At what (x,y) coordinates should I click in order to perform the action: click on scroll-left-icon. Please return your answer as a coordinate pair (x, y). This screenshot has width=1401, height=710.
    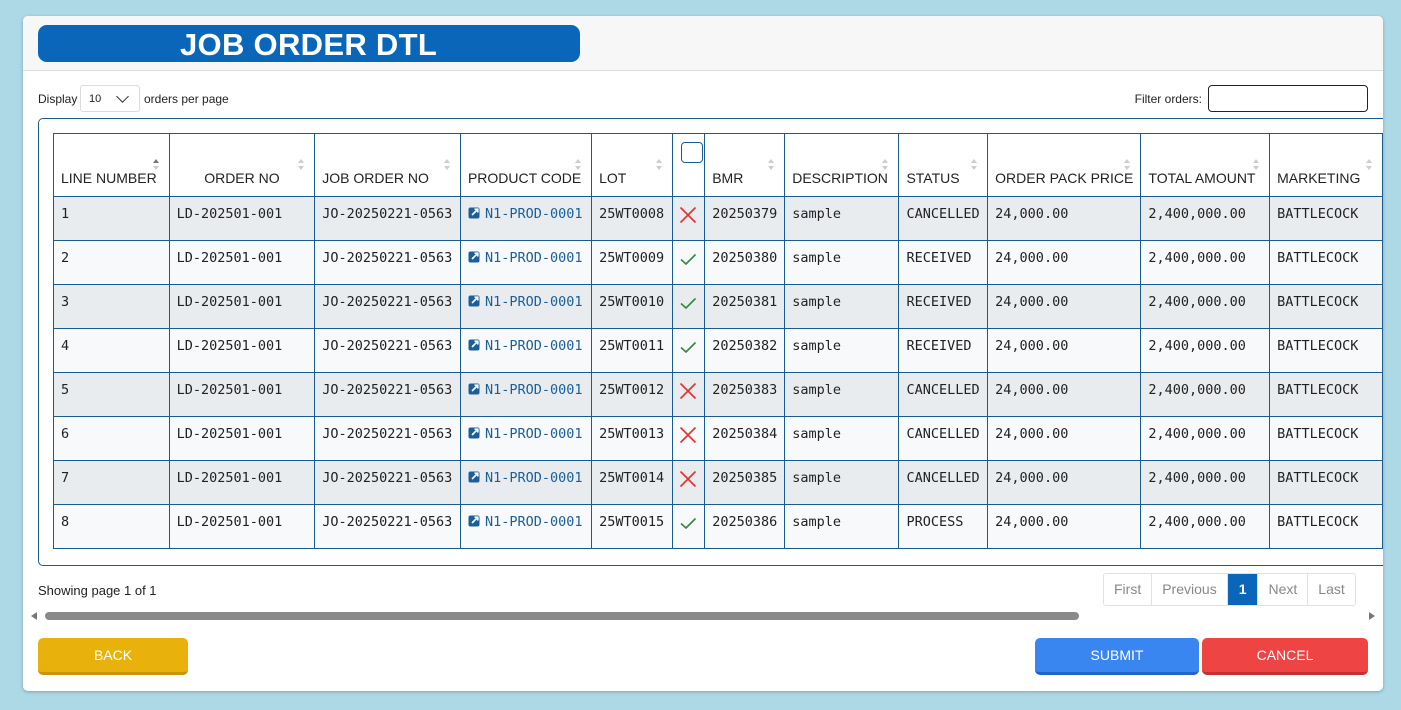
    Looking at the image, I should click on (34, 616).